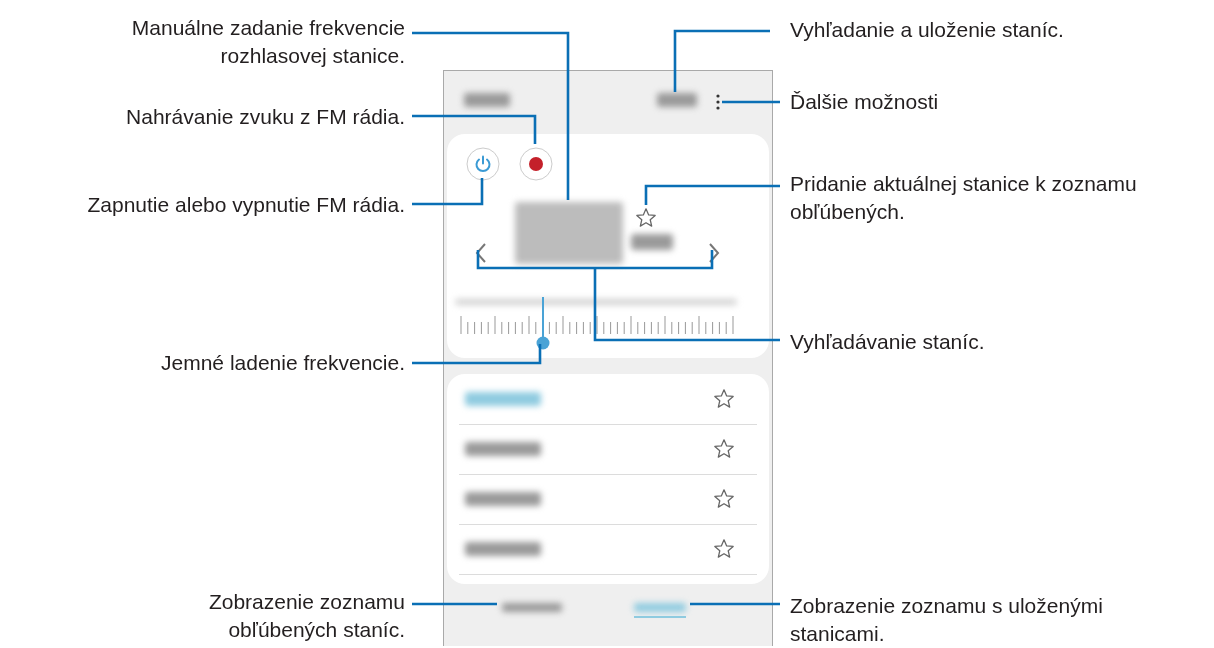 Image resolution: width=1214 pixels, height=648 pixels. Describe the element at coordinates (751, 102) in the screenshot. I see `leader-line` at that location.